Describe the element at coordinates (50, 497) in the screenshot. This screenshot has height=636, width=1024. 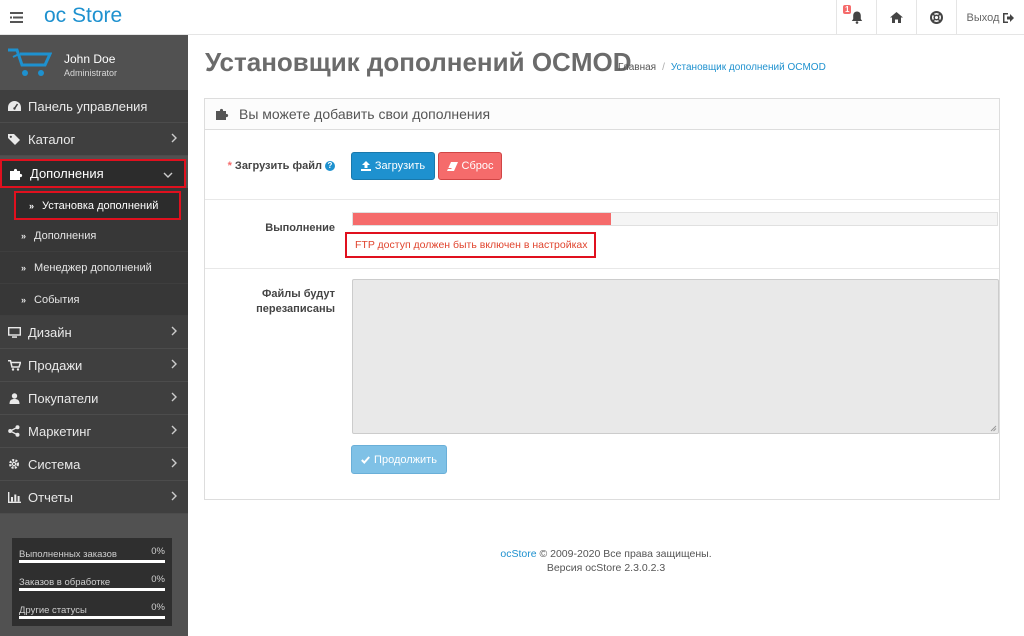
I see `sidebar-item-label: Отчеты` at that location.